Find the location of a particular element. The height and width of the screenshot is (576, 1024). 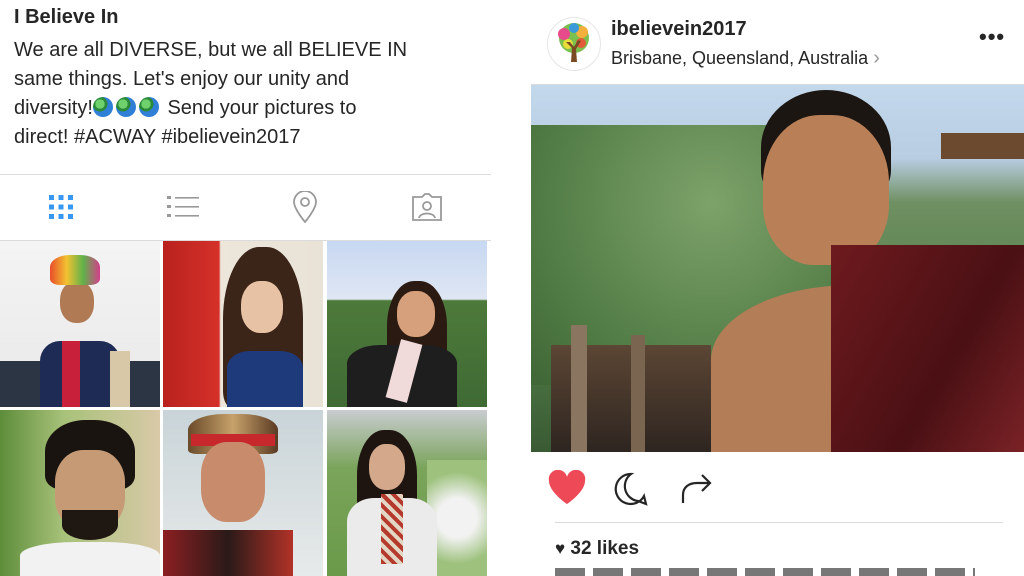

grid-icon is located at coordinates (61, 207).